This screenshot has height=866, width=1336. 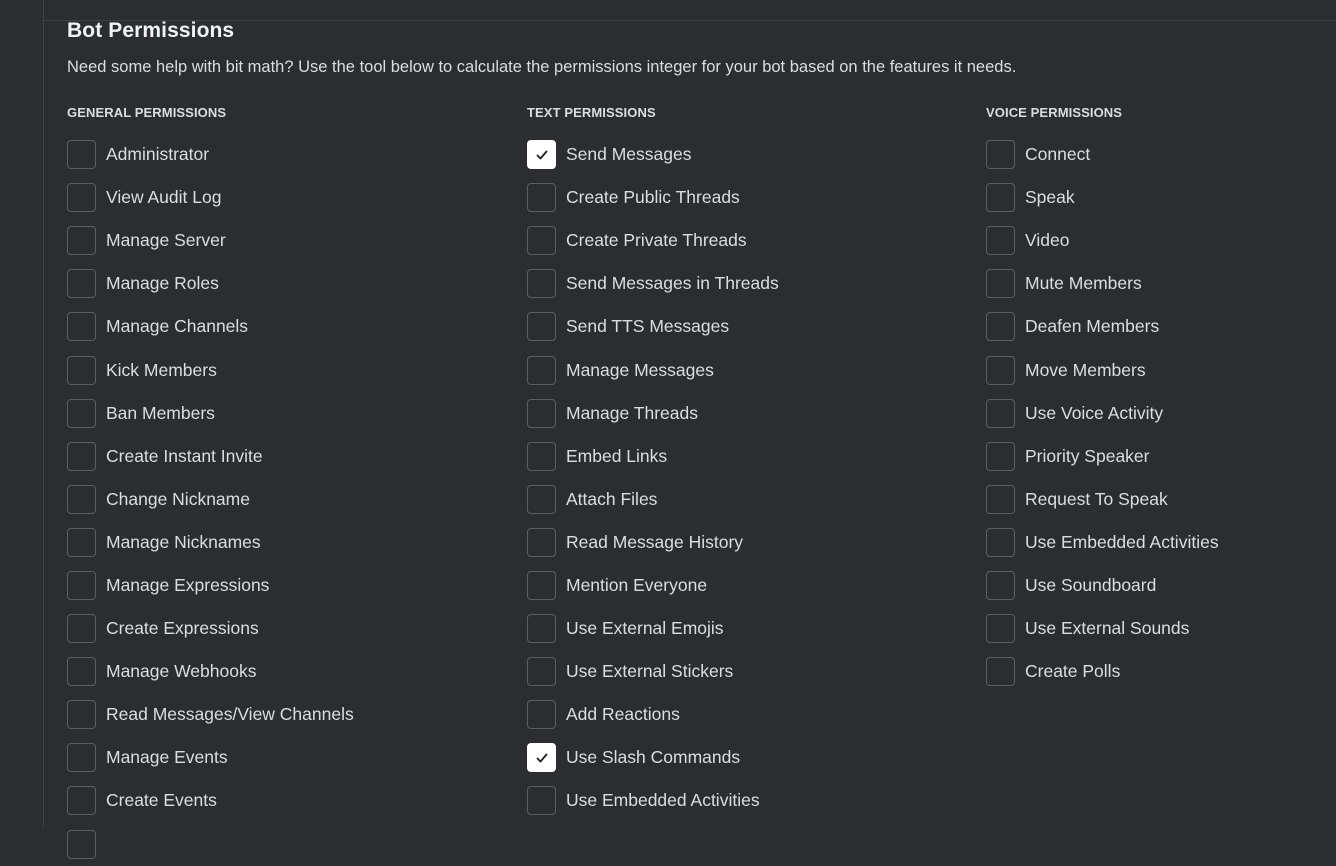 I want to click on permission-item-manage-server: Manage Server, so click(x=210, y=240).